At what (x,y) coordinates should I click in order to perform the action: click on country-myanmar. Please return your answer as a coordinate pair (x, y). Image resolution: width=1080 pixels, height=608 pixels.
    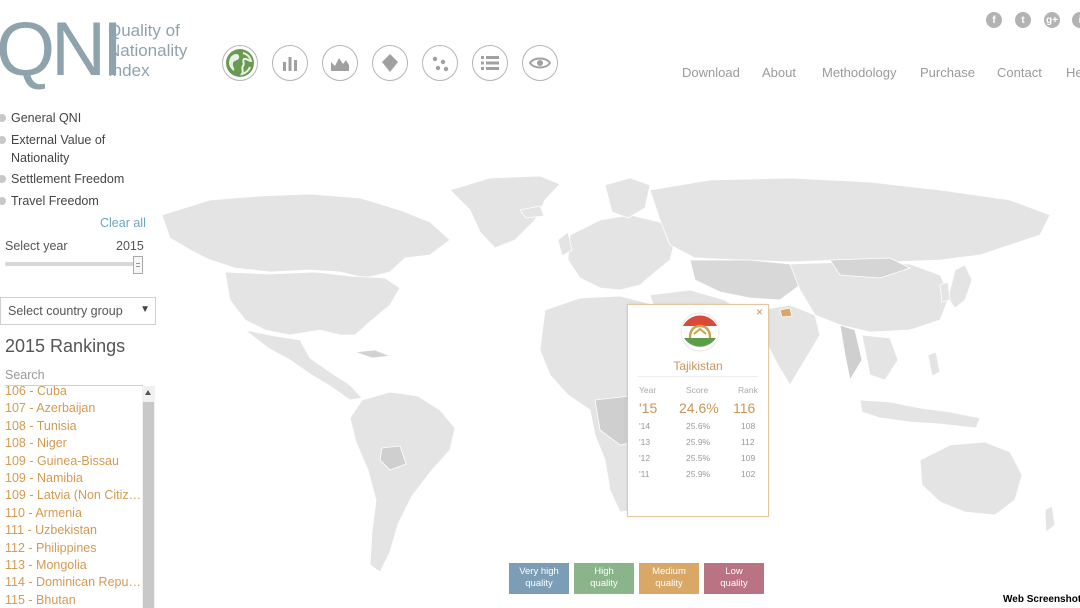
    Looking at the image, I should click on (851, 353).